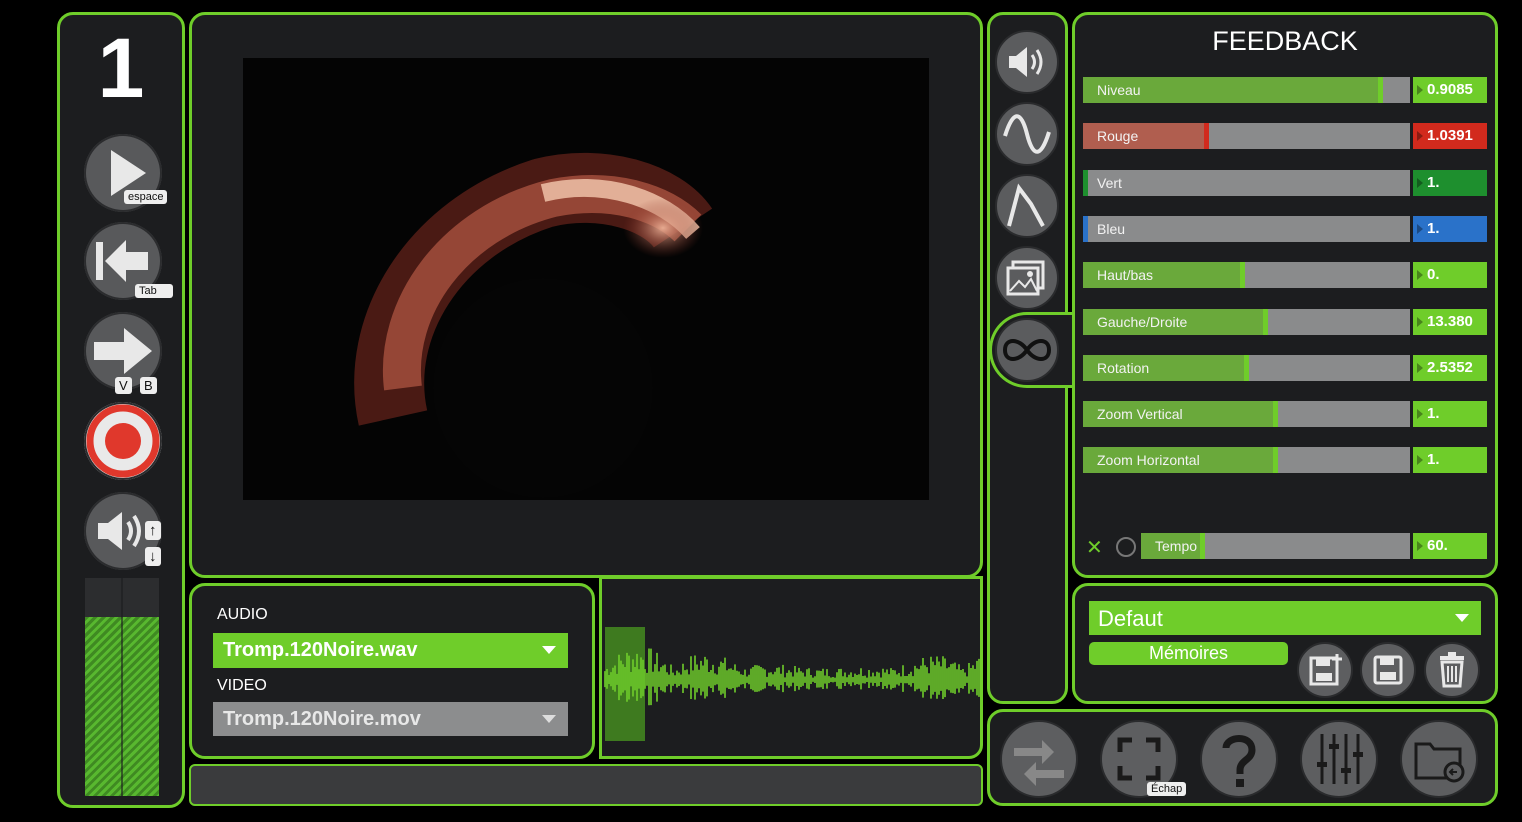 Image resolution: width=1522 pixels, height=822 pixels. What do you see at coordinates (1142, 321) in the screenshot?
I see `param-label: Gauche/Droite` at bounding box center [1142, 321].